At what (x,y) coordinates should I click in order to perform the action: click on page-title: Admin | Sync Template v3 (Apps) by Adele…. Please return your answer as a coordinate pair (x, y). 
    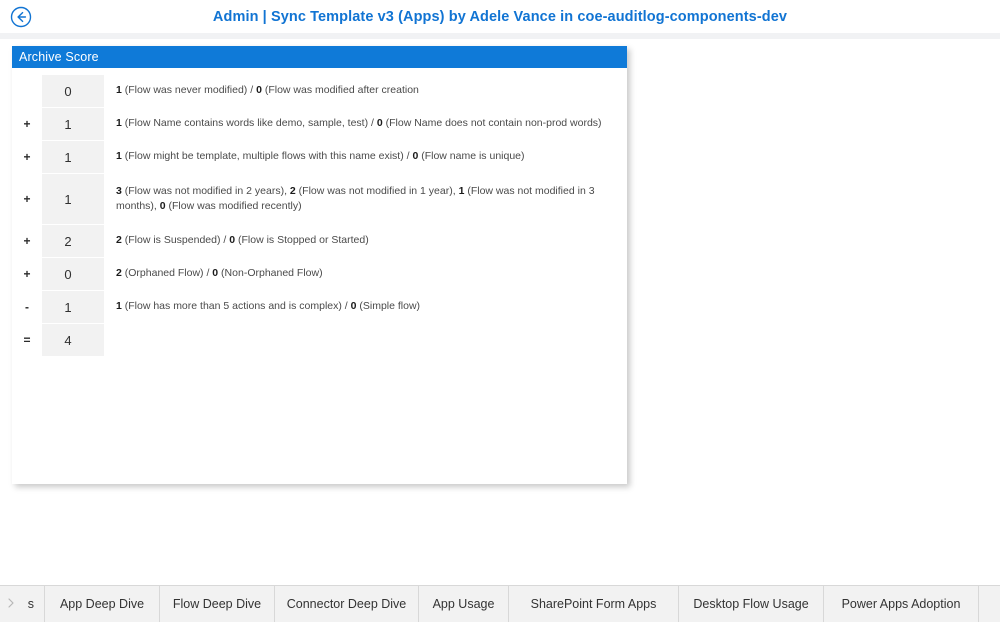
    Looking at the image, I should click on (500, 16).